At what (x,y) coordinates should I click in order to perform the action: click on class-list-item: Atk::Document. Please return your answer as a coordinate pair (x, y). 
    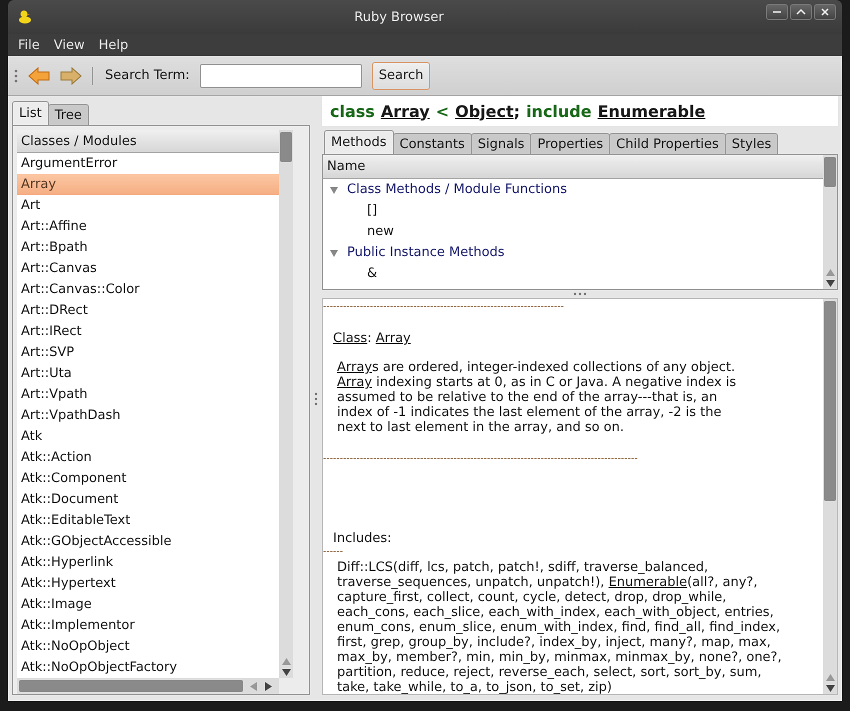
    Looking at the image, I should click on (148, 499).